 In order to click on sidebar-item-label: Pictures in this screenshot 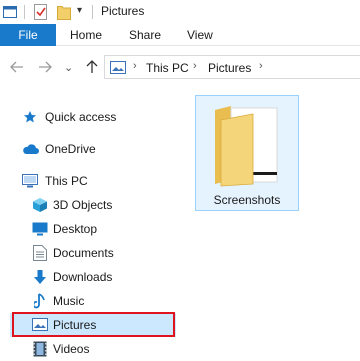, I will do `click(75, 325)`.